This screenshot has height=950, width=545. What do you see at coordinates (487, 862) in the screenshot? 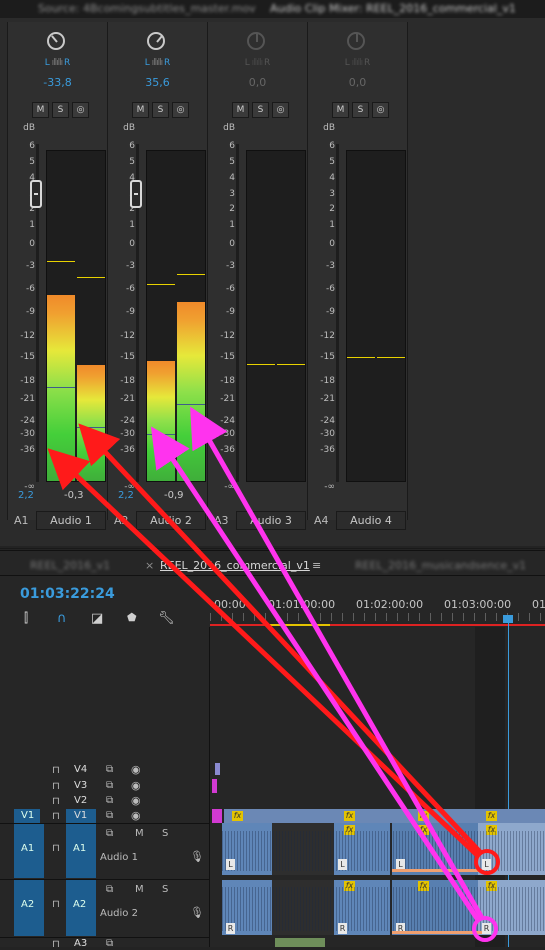
I see `left-channel-circle` at bounding box center [487, 862].